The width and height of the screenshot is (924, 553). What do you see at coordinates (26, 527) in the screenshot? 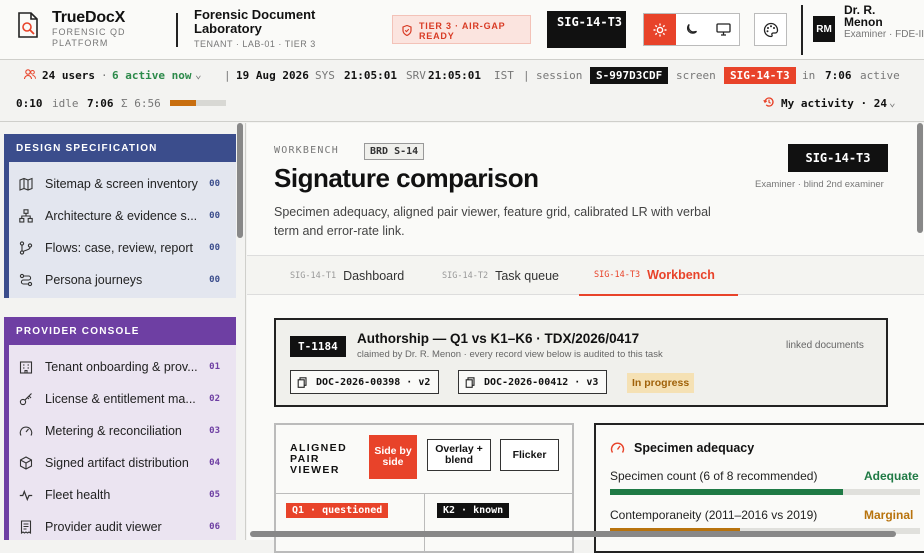
I see `receipt-icon` at bounding box center [26, 527].